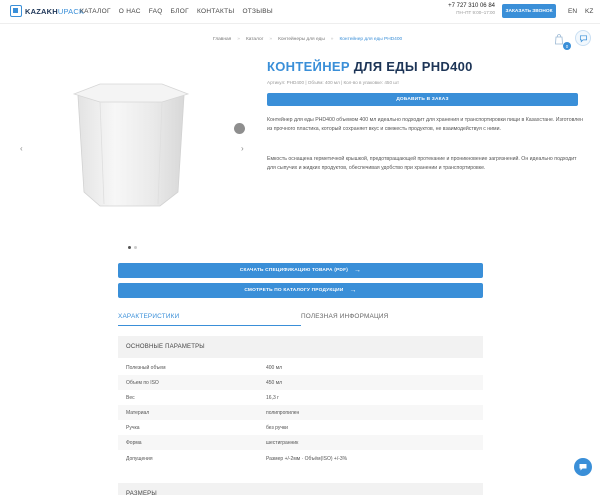 The image size is (600, 495). I want to click on spec-value: полипропилен, so click(283, 412).